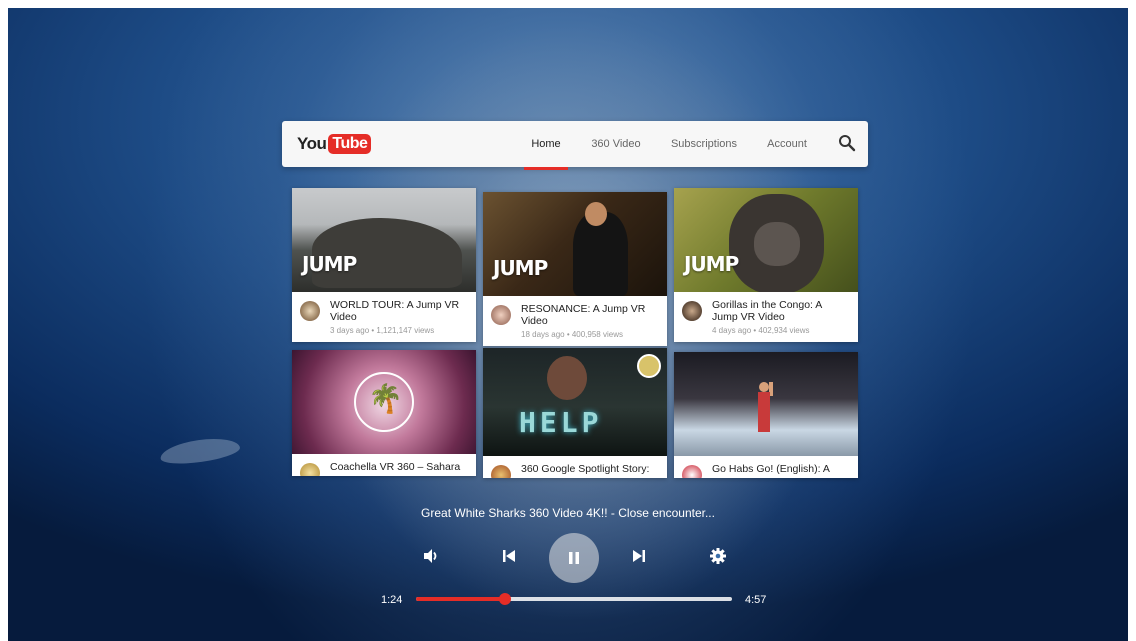  I want to click on small-fish, so click(200, 451).